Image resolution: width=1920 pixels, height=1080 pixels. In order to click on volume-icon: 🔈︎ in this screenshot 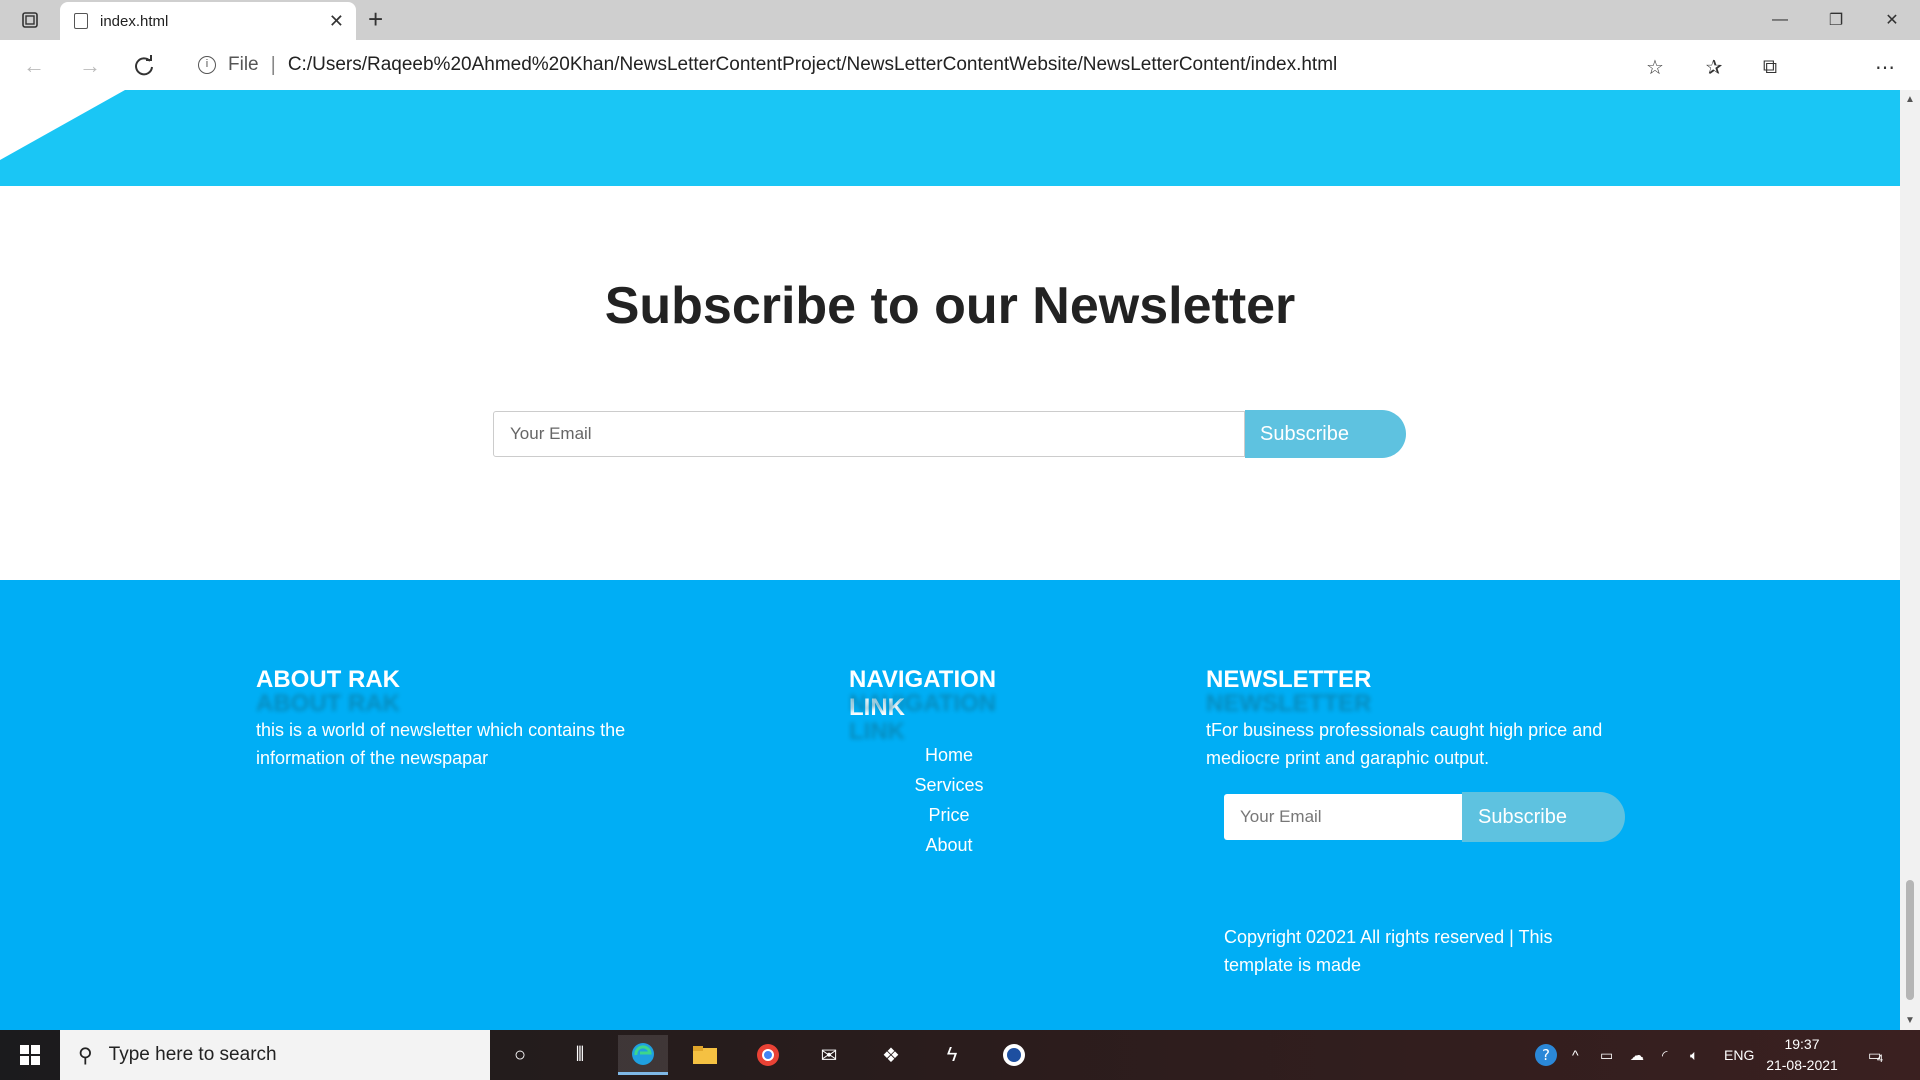, I will do `click(1694, 1055)`.